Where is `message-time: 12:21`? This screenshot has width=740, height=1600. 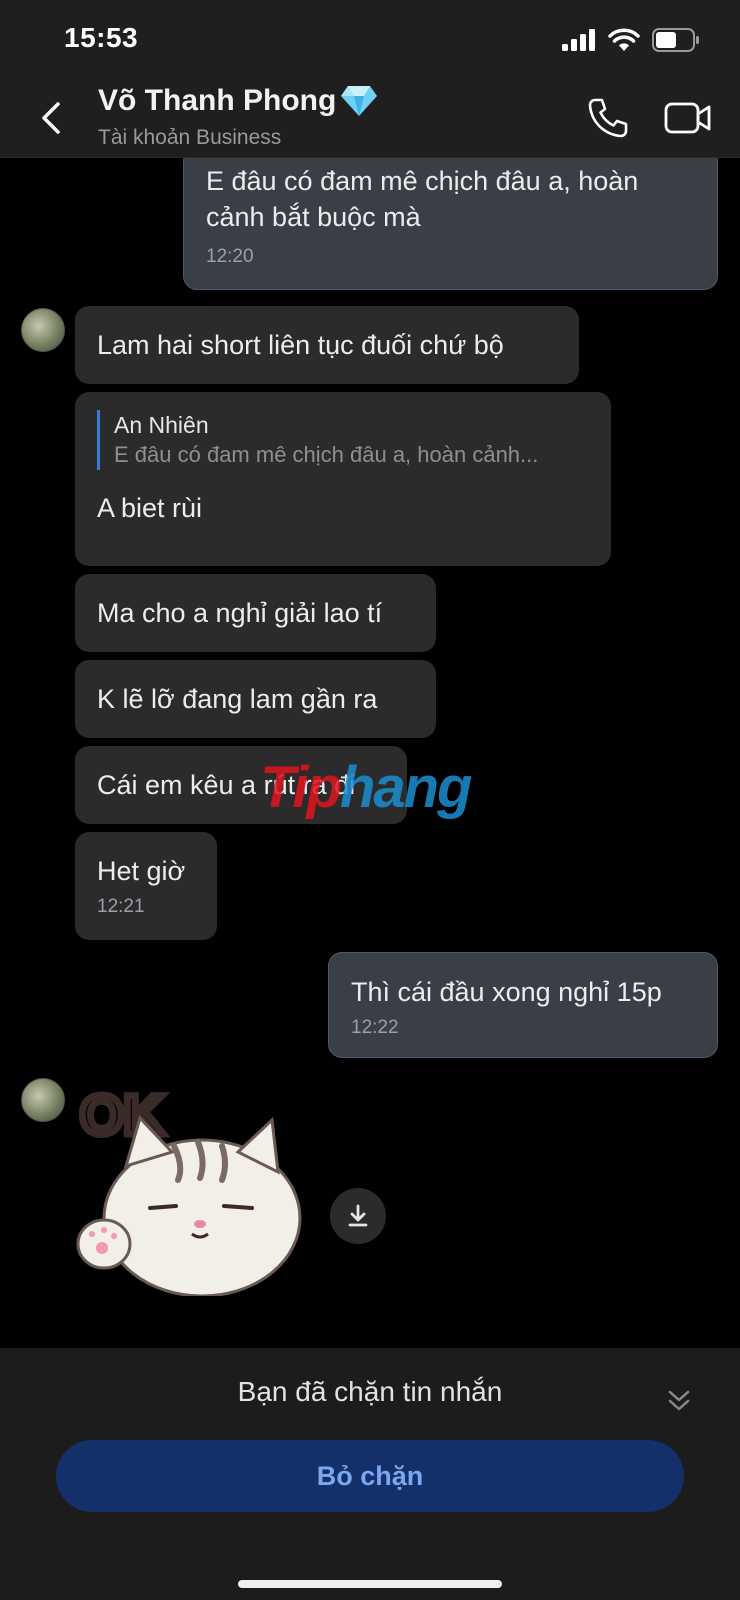 message-time: 12:21 is located at coordinates (121, 906).